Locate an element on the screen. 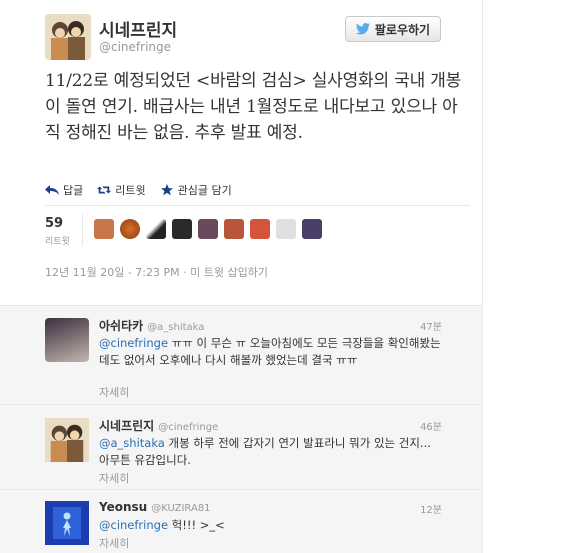  reply-body: 헉!!! >_< is located at coordinates (196, 525).